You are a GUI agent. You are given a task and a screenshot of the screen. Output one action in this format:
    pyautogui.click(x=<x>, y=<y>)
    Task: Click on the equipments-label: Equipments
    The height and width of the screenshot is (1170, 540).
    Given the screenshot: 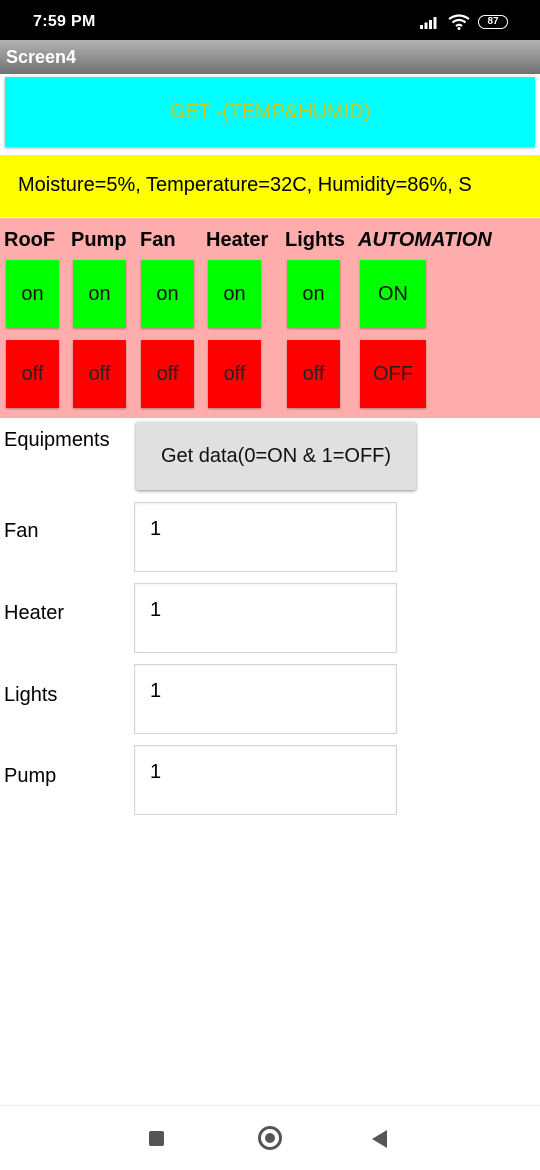 What is the action you would take?
    pyautogui.click(x=57, y=440)
    